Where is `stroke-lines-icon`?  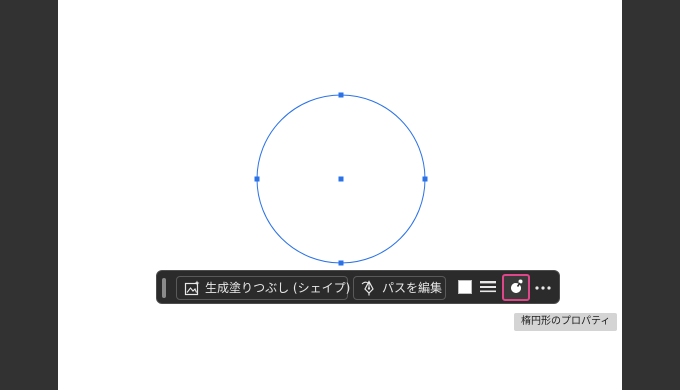 stroke-lines-icon is located at coordinates (488, 287).